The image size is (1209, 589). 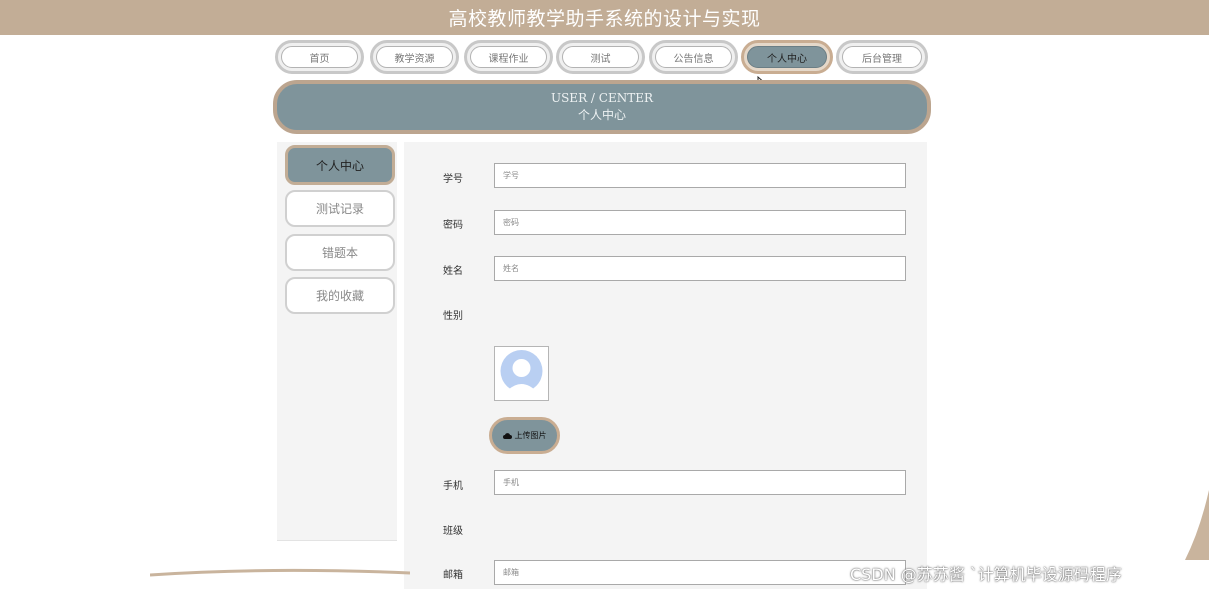 I want to click on page-banner: USER / CENTER 个人中心, so click(x=602, y=107).